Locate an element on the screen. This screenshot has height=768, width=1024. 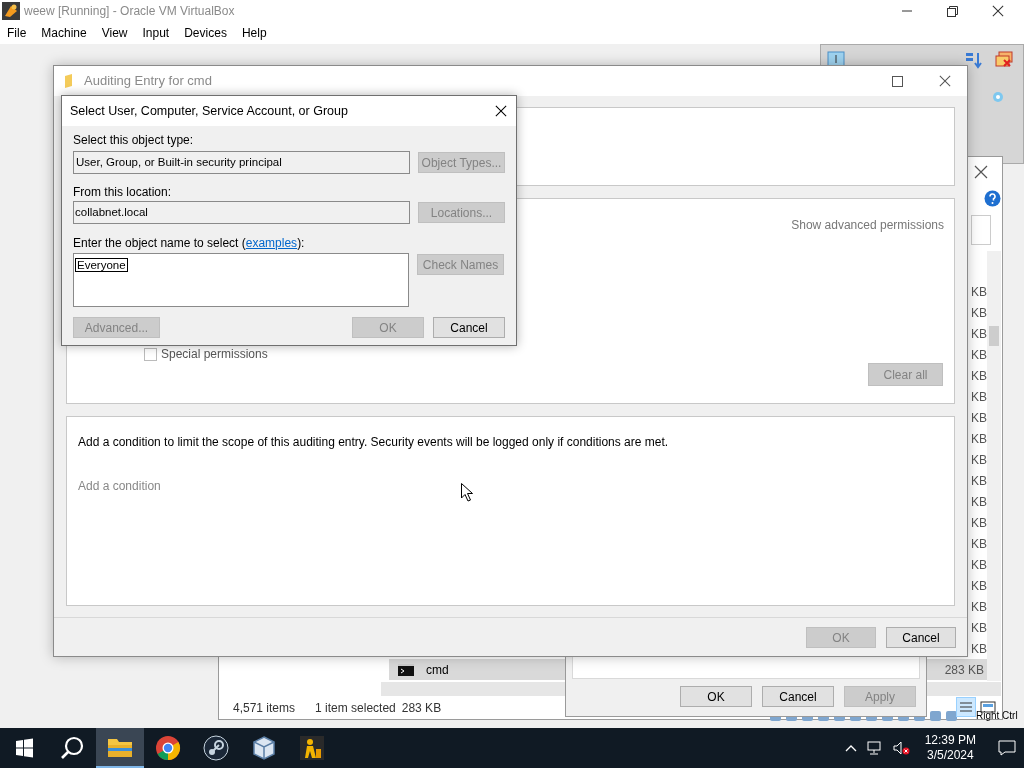
menu-item: Devices is located at coordinates (205, 33).